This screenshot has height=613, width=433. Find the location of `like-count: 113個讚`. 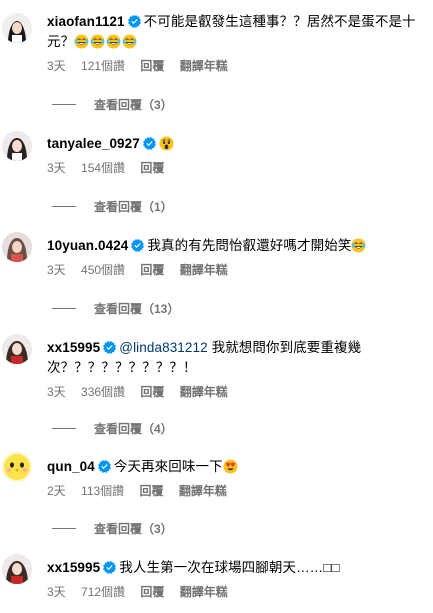

like-count: 113個讚 is located at coordinates (102, 491).